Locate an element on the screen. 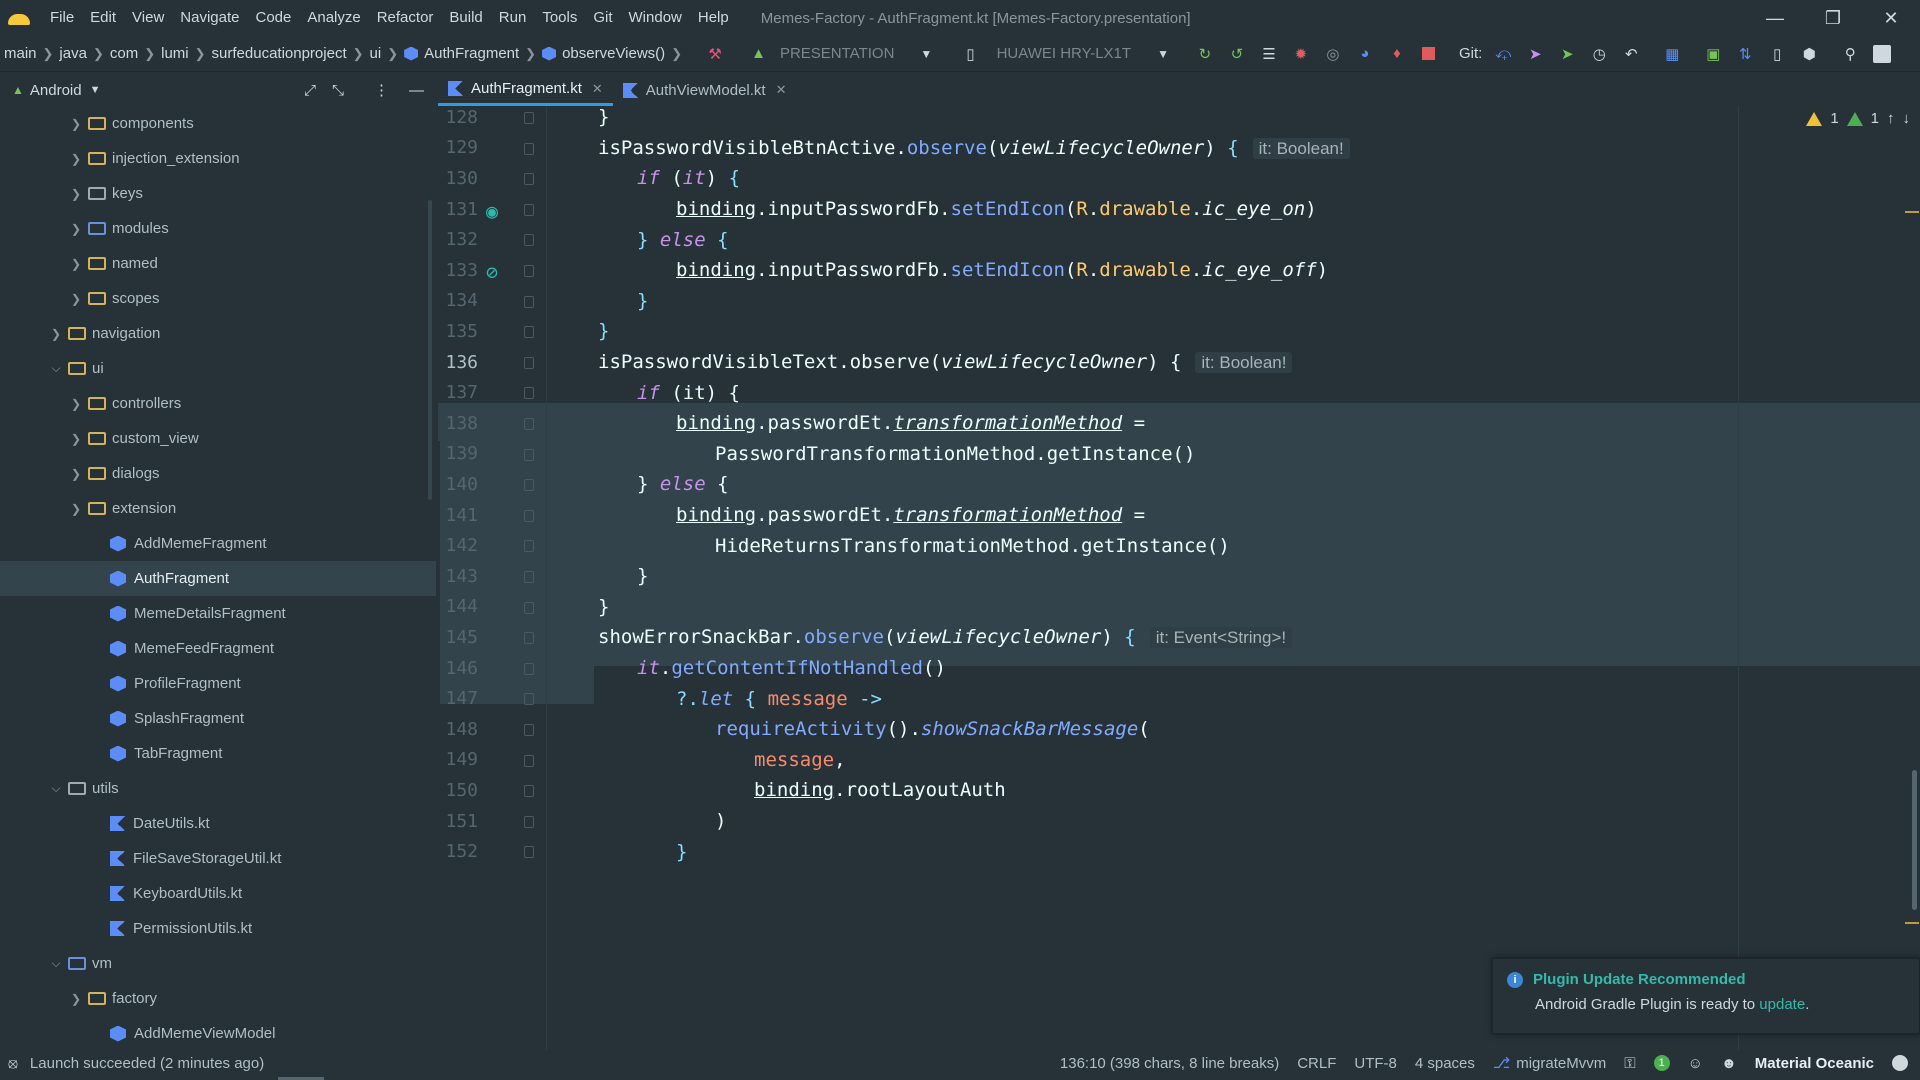 Image resolution: width=1920 pixels, height=1080 pixels. inspection-widget: 1 1 ↑ ↓ is located at coordinates (1858, 118).